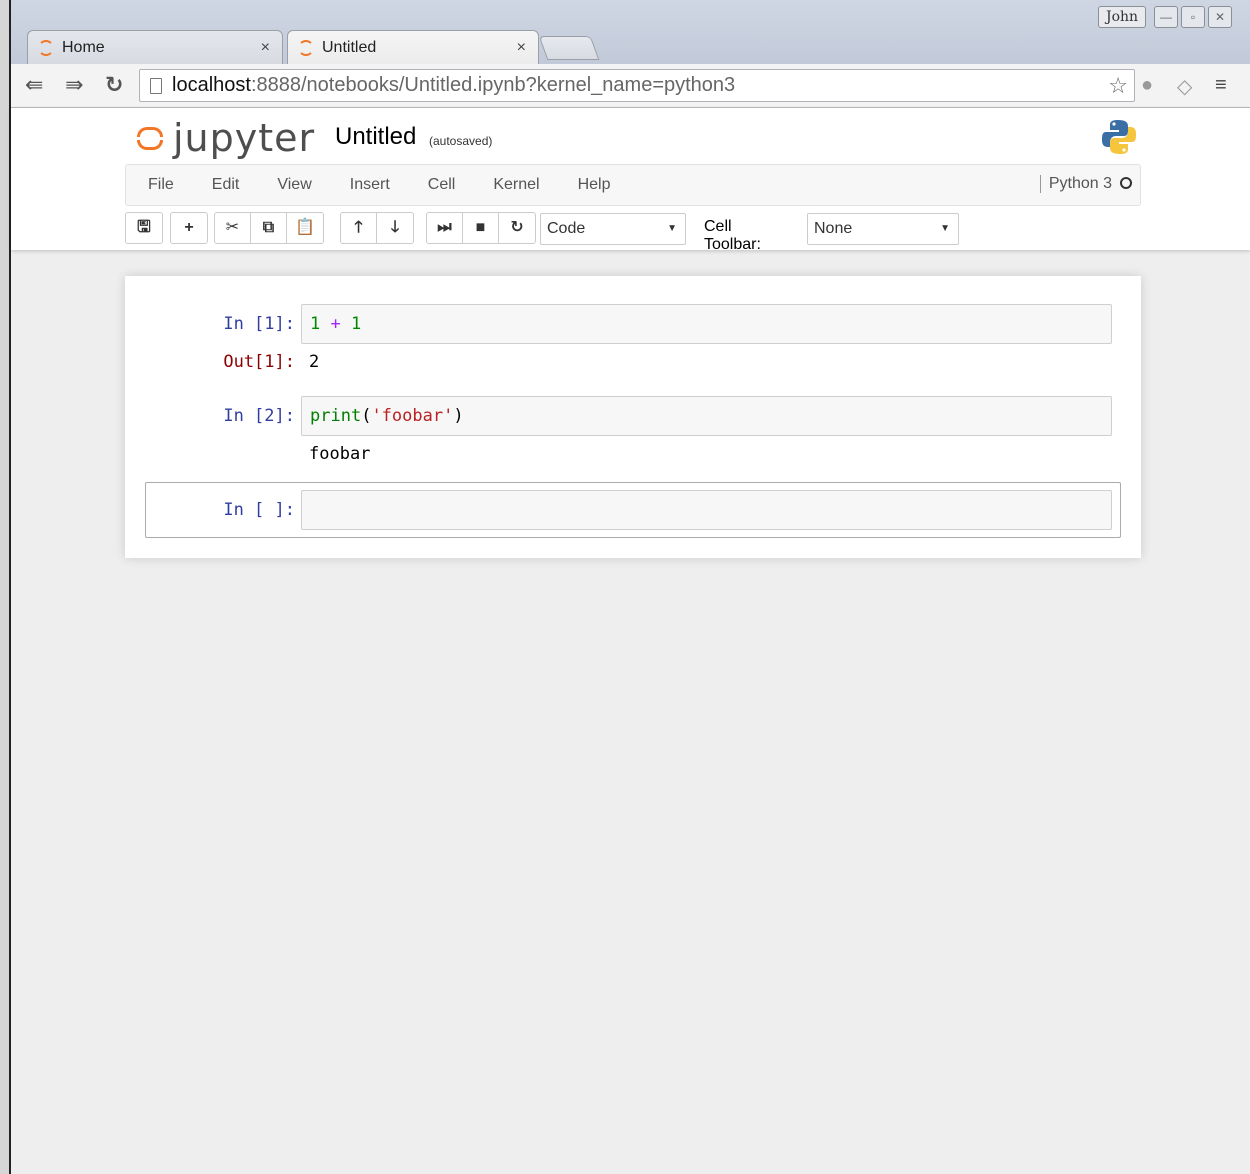  What do you see at coordinates (340, 454) in the screenshot?
I see `cell-output: foobar` at bounding box center [340, 454].